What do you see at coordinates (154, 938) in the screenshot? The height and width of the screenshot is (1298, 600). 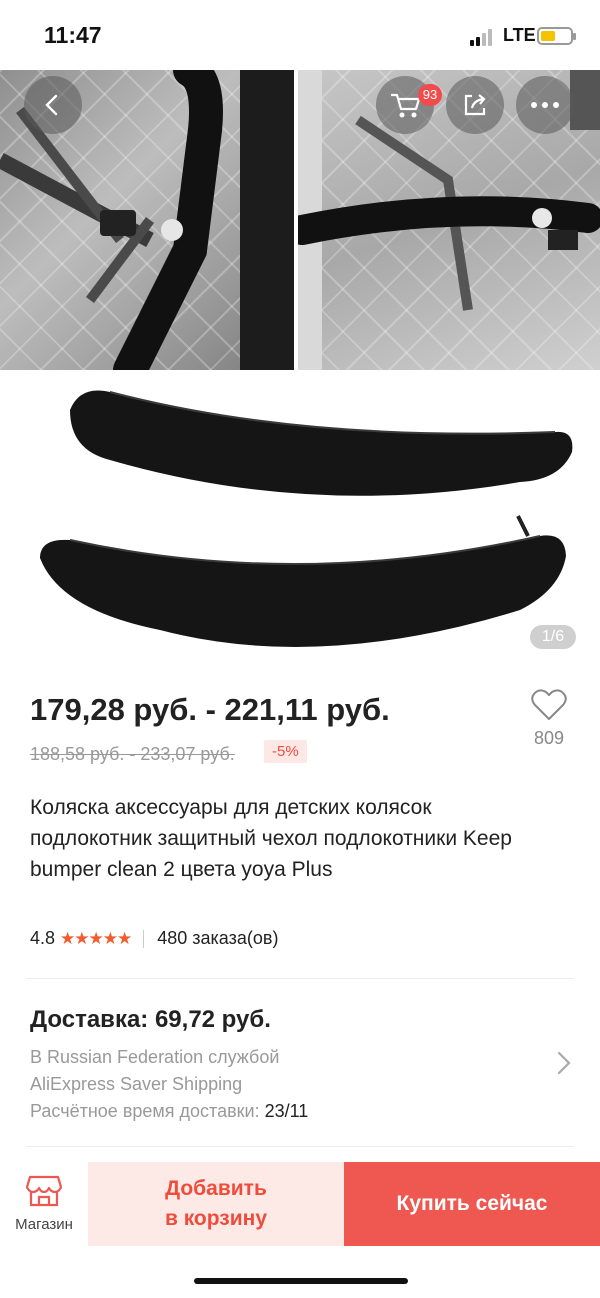 I see `rating-row: 4.8 ★★★★★ 480 заказа(ов)` at bounding box center [154, 938].